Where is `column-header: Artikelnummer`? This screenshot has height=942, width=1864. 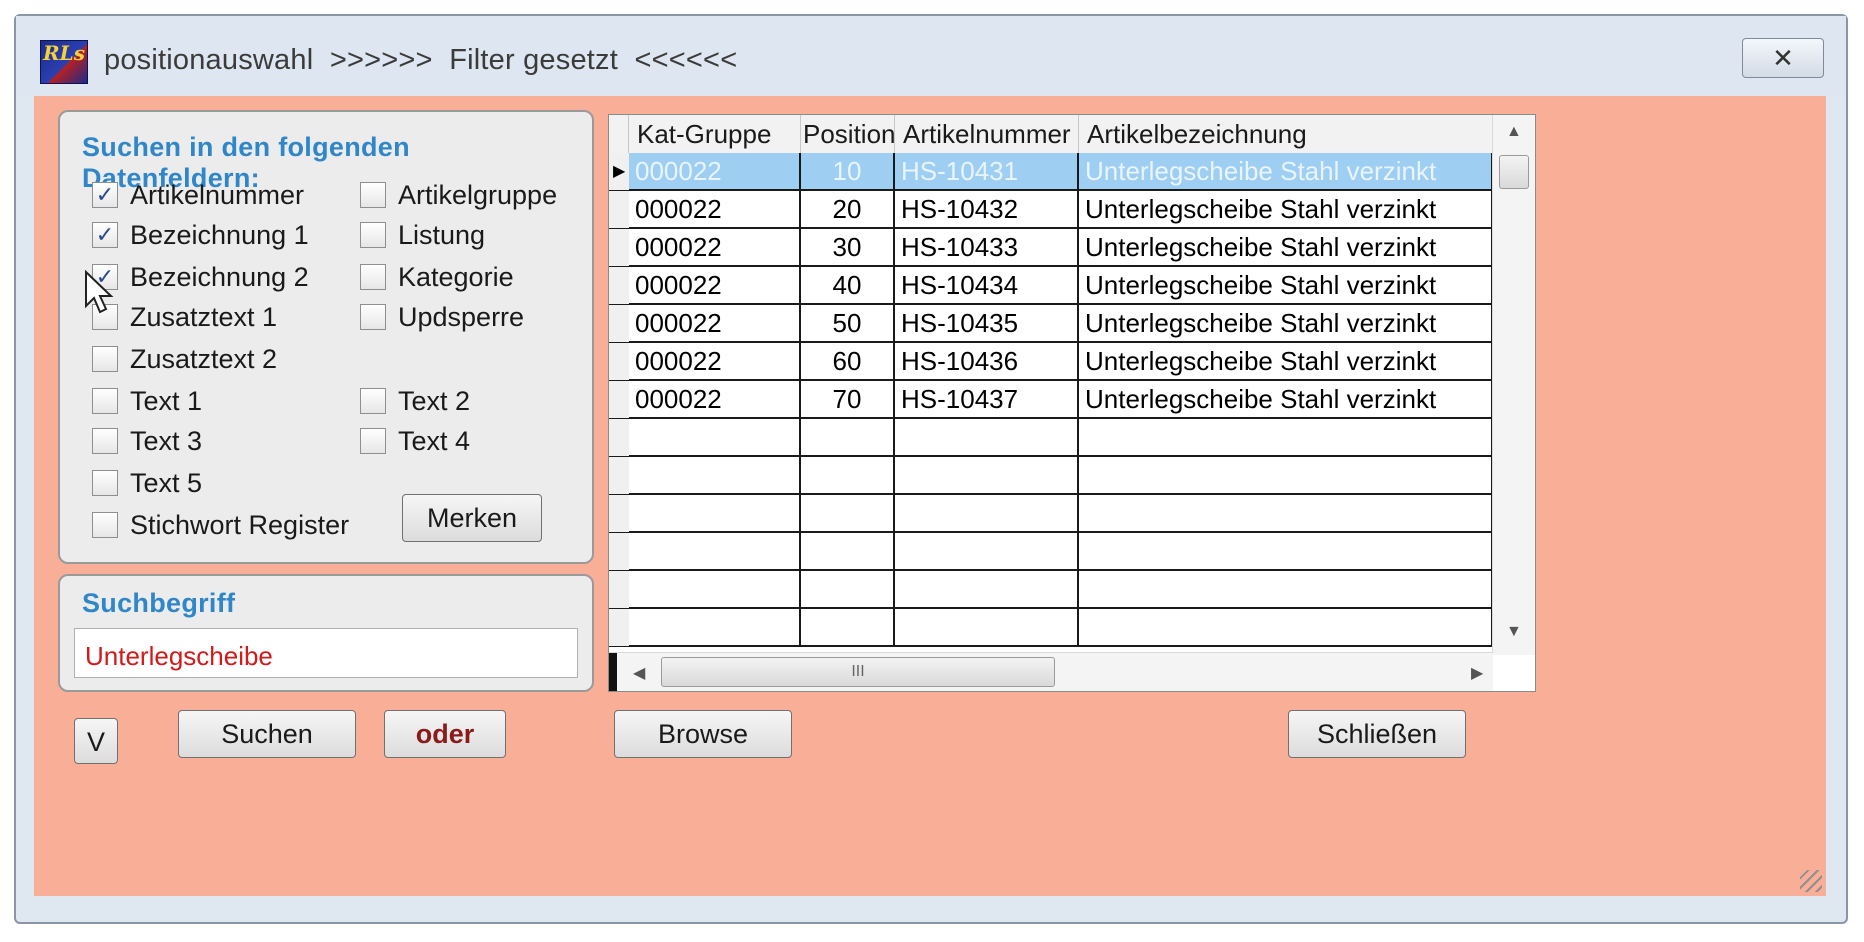 column-header: Artikelnummer is located at coordinates (987, 134).